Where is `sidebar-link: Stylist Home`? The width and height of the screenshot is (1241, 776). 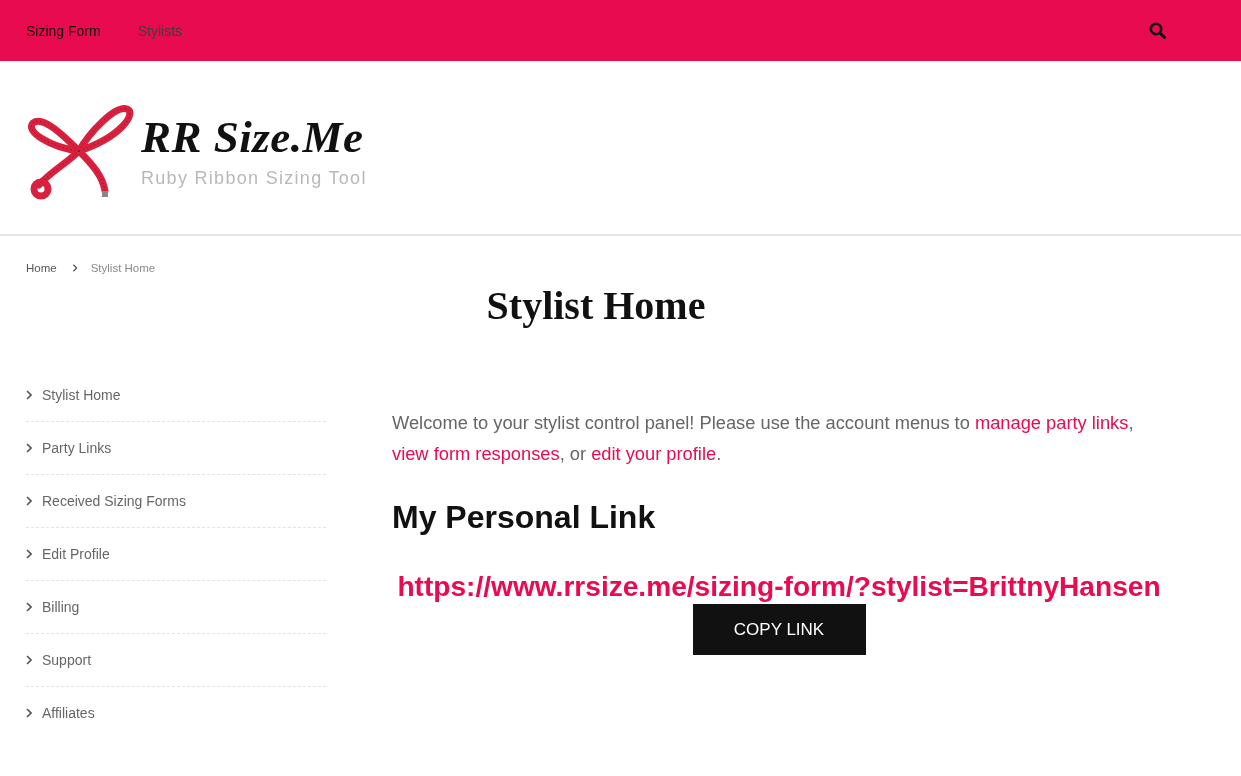
sidebar-link: Stylist Home is located at coordinates (81, 395).